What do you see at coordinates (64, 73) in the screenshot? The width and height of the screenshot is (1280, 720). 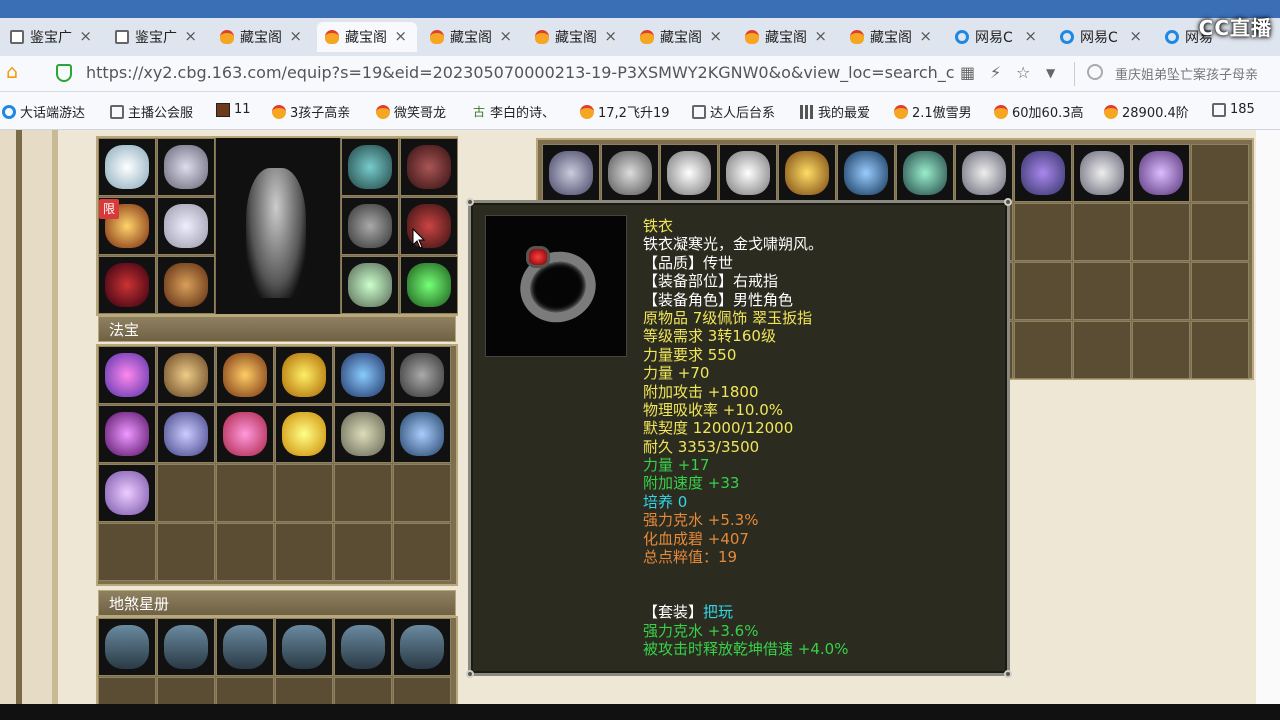 I see `security-shield-icon` at bounding box center [64, 73].